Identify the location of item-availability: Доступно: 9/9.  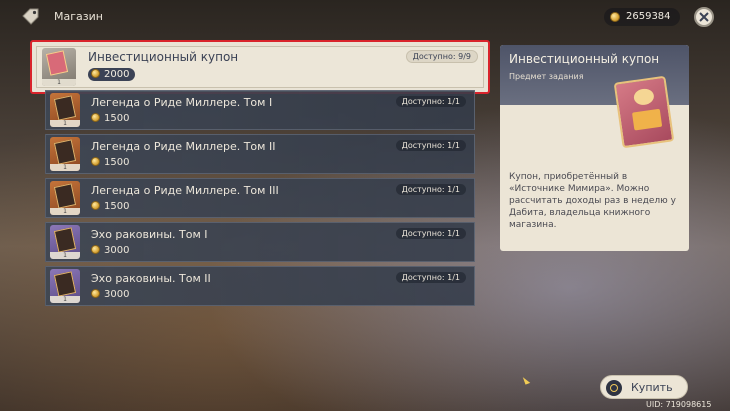
(441, 56).